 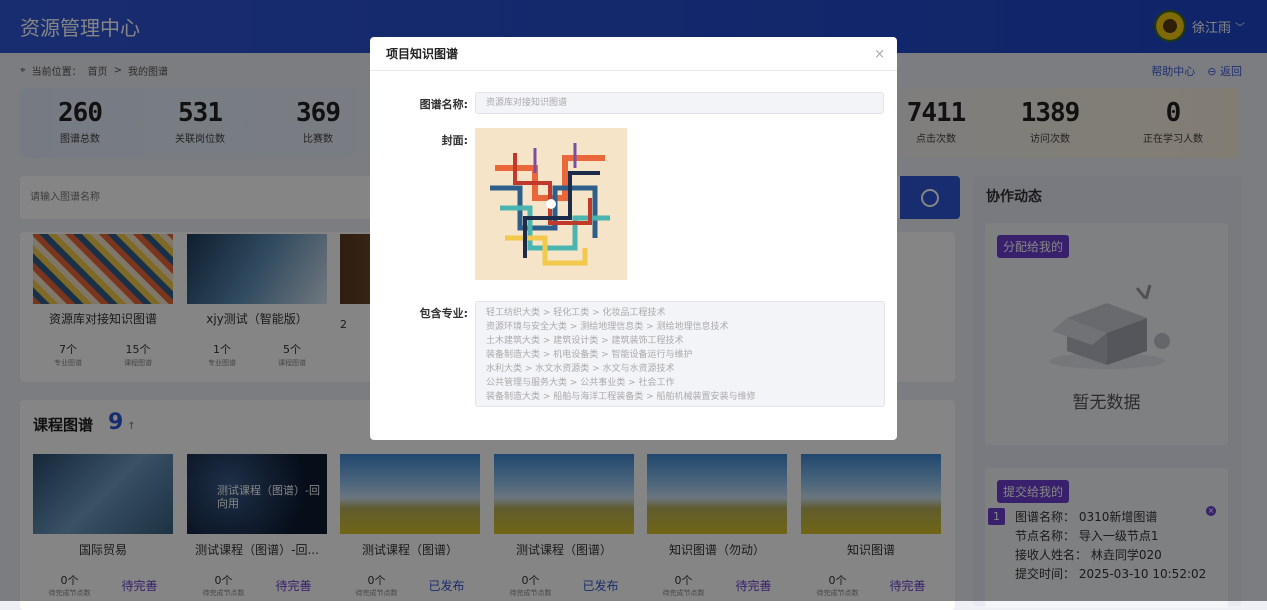 I want to click on cover-label: 封面:, so click(x=454, y=140).